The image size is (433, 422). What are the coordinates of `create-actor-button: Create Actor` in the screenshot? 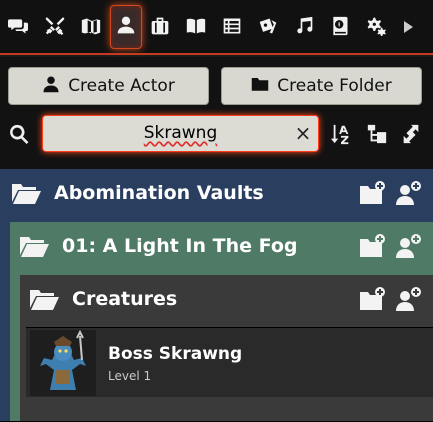 It's located at (108, 86).